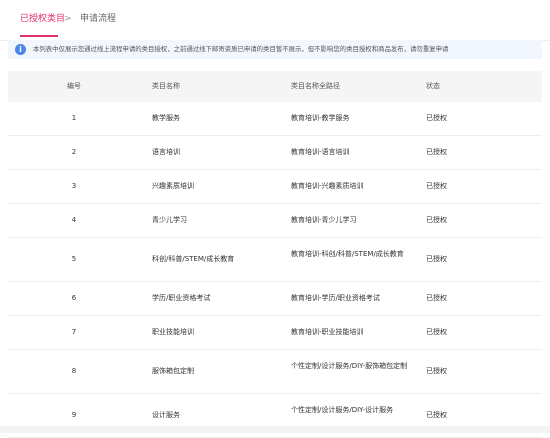  What do you see at coordinates (193, 259) in the screenshot?
I see `cell-category-name: 科创/科普/STEM/成长教育` at bounding box center [193, 259].